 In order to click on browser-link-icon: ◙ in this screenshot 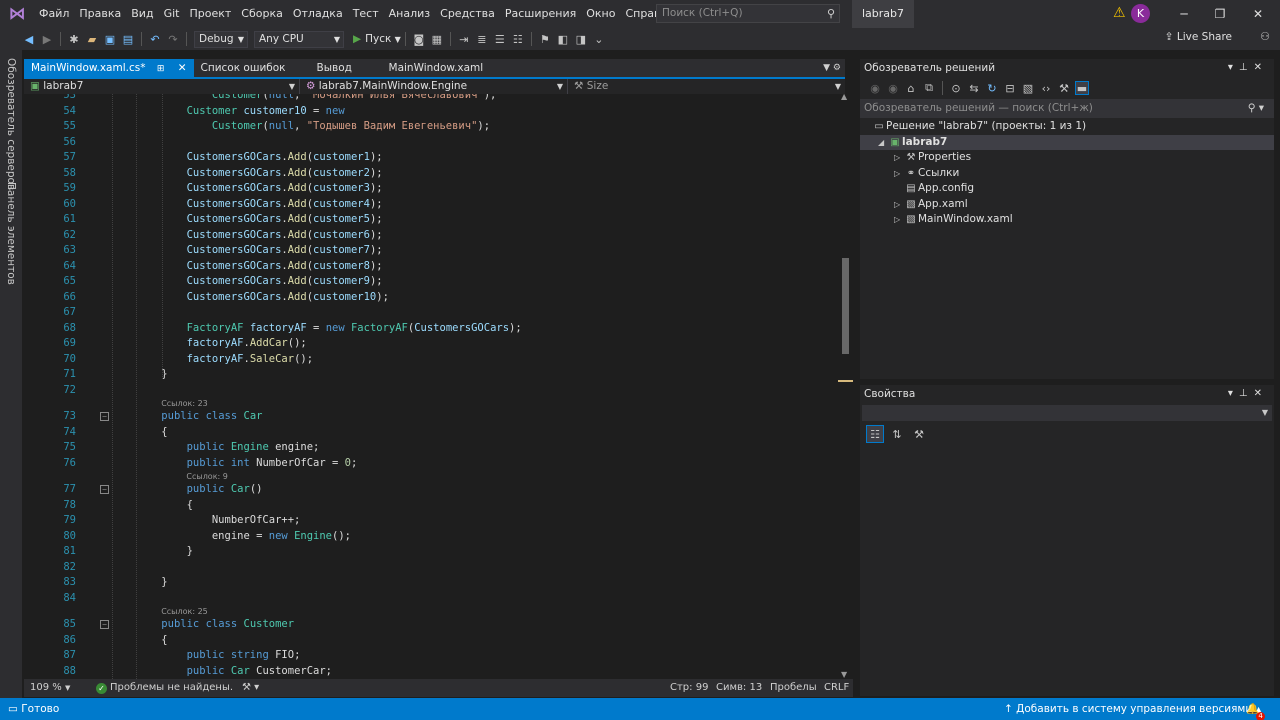, I will do `click(419, 39)`.